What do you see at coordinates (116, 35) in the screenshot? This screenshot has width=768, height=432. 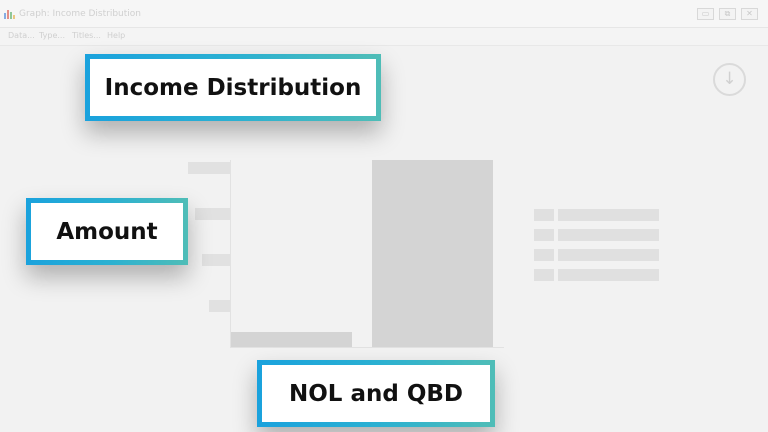 I see `menu-help: Help` at bounding box center [116, 35].